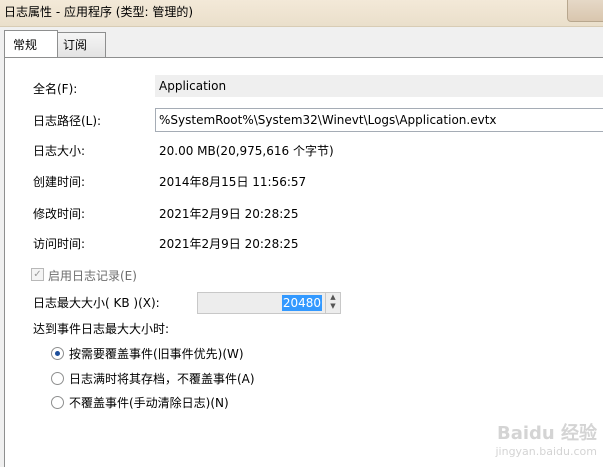  I want to click on log-size-value: 20.00 MB(20,975,616 个字节), so click(246, 151).